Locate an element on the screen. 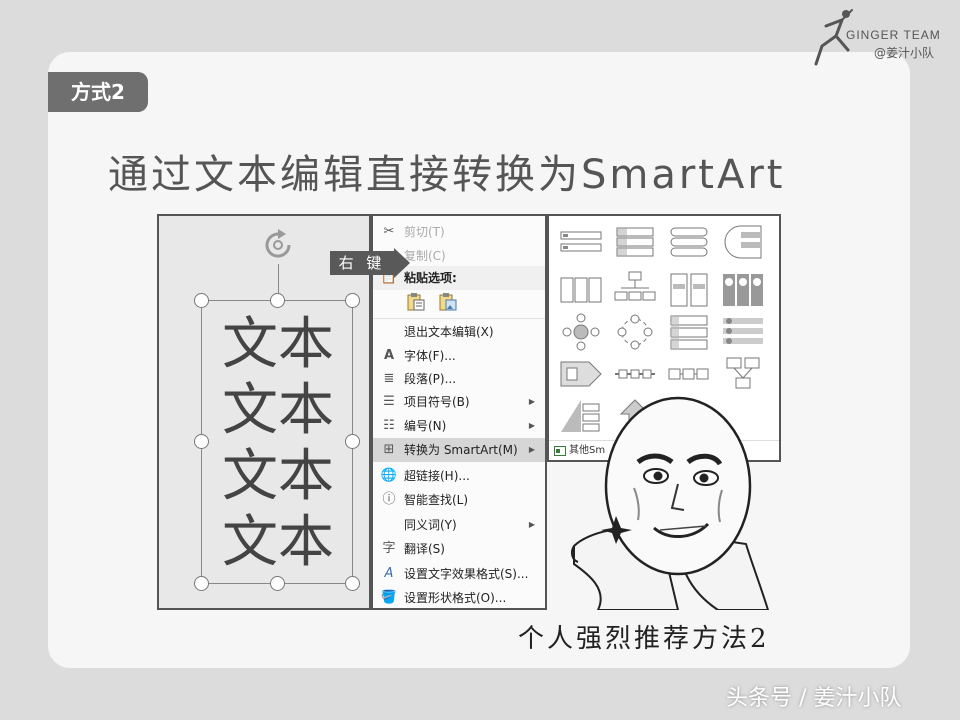  rotate-handle-icon is located at coordinates (278, 245).